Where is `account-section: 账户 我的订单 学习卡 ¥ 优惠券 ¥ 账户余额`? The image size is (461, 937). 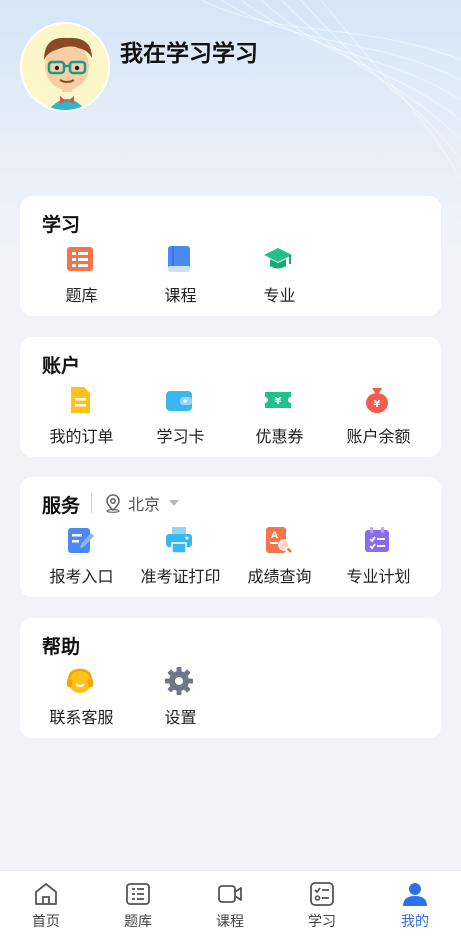
account-section: 账户 我的订单 学习卡 ¥ 优惠券 ¥ 账户余额 is located at coordinates (230, 397).